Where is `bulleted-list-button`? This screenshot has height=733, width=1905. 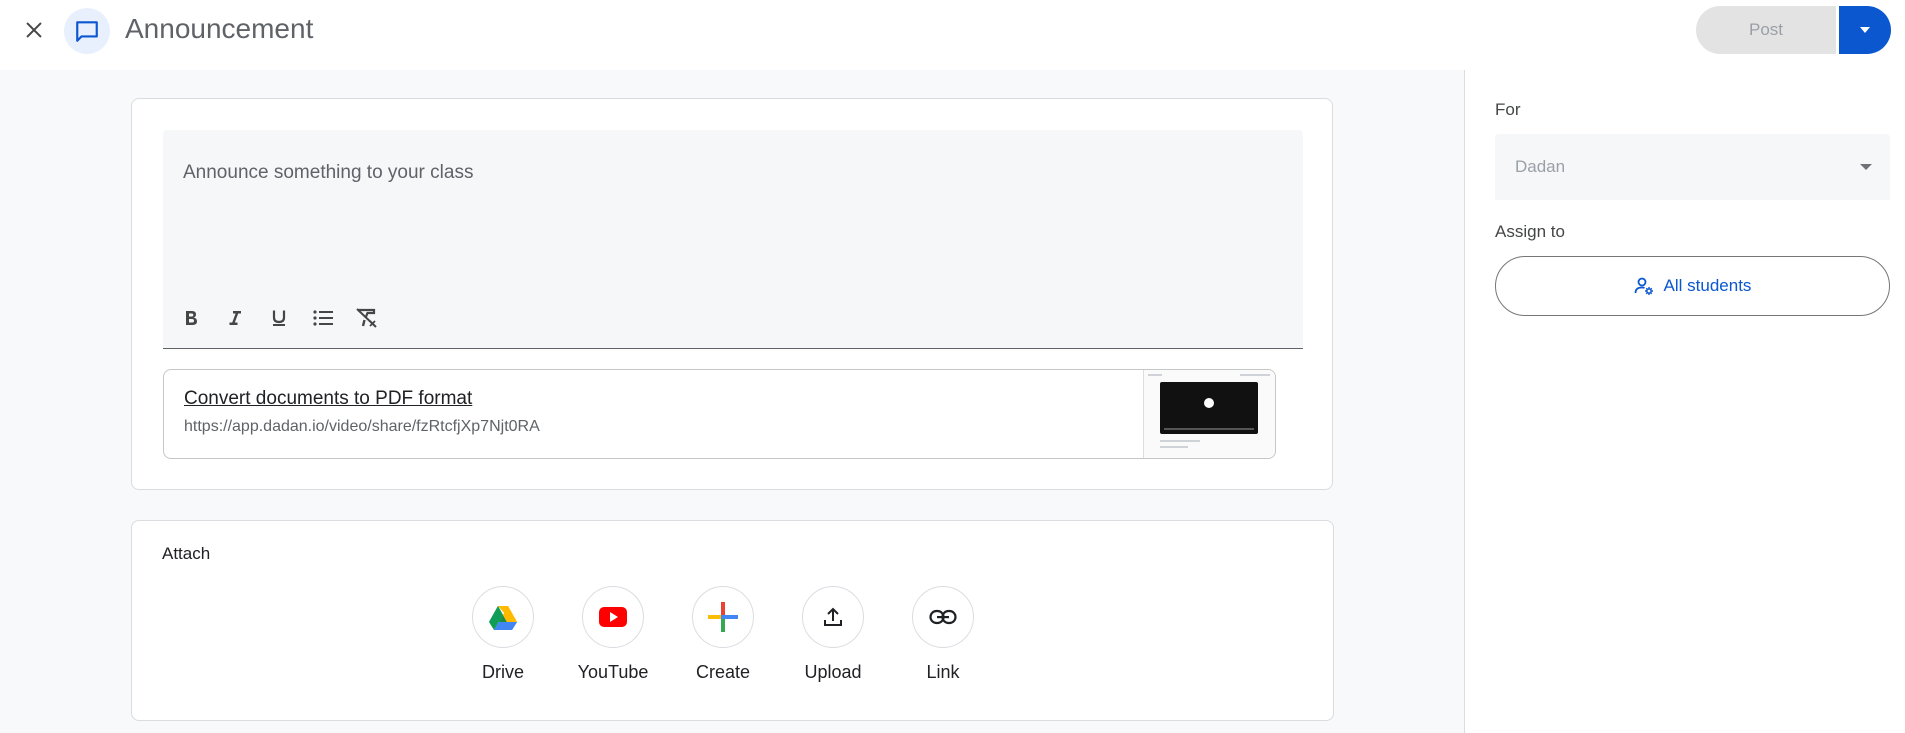
bulleted-list-button is located at coordinates (323, 318).